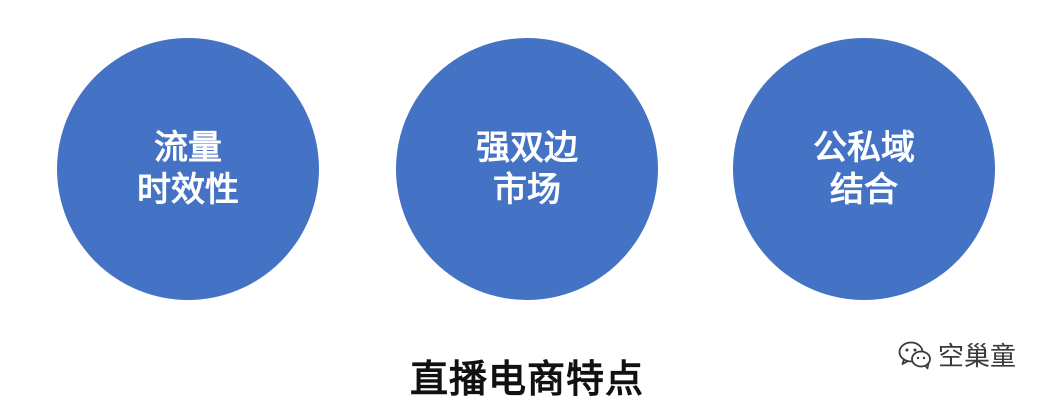 Image resolution: width=1054 pixels, height=404 pixels. What do you see at coordinates (527, 190) in the screenshot?
I see `circle-label-line2: 市场` at bounding box center [527, 190].